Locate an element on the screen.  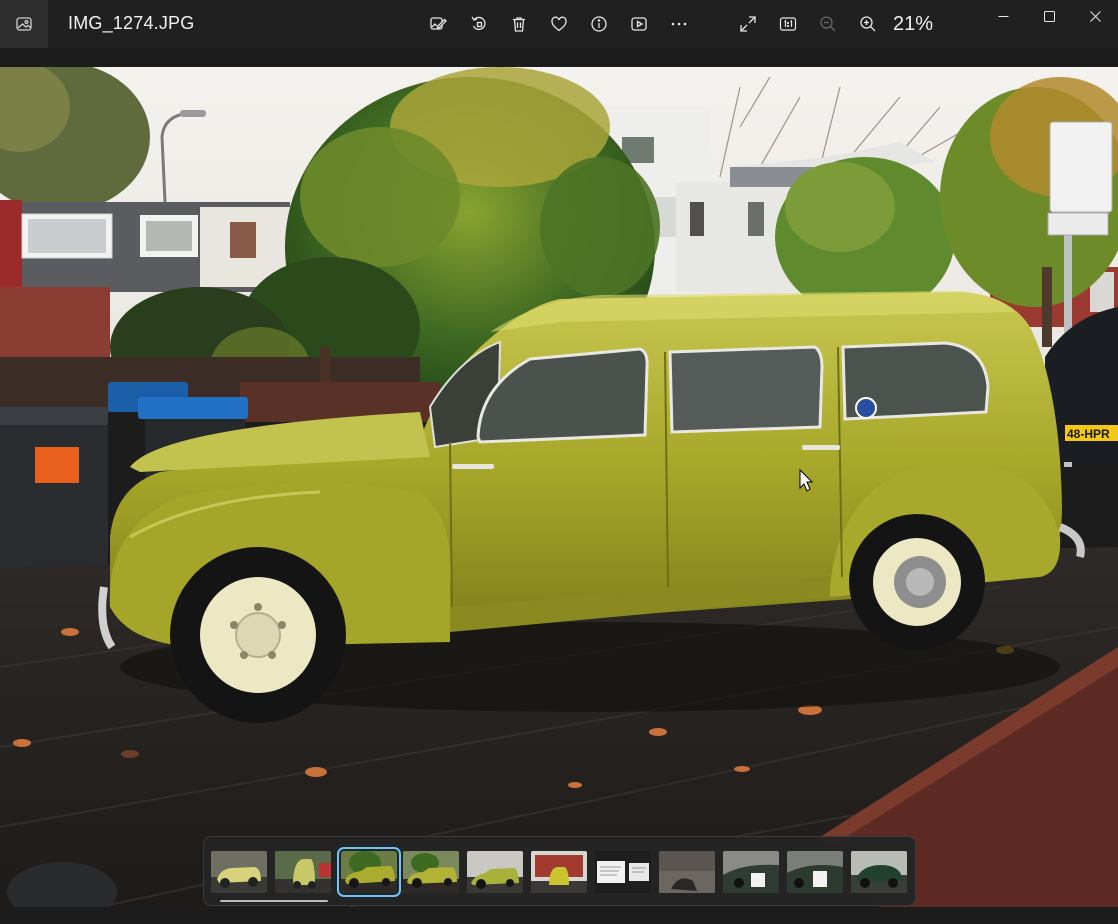
filmstrip-scroll-indicator is located at coordinates (274, 901).